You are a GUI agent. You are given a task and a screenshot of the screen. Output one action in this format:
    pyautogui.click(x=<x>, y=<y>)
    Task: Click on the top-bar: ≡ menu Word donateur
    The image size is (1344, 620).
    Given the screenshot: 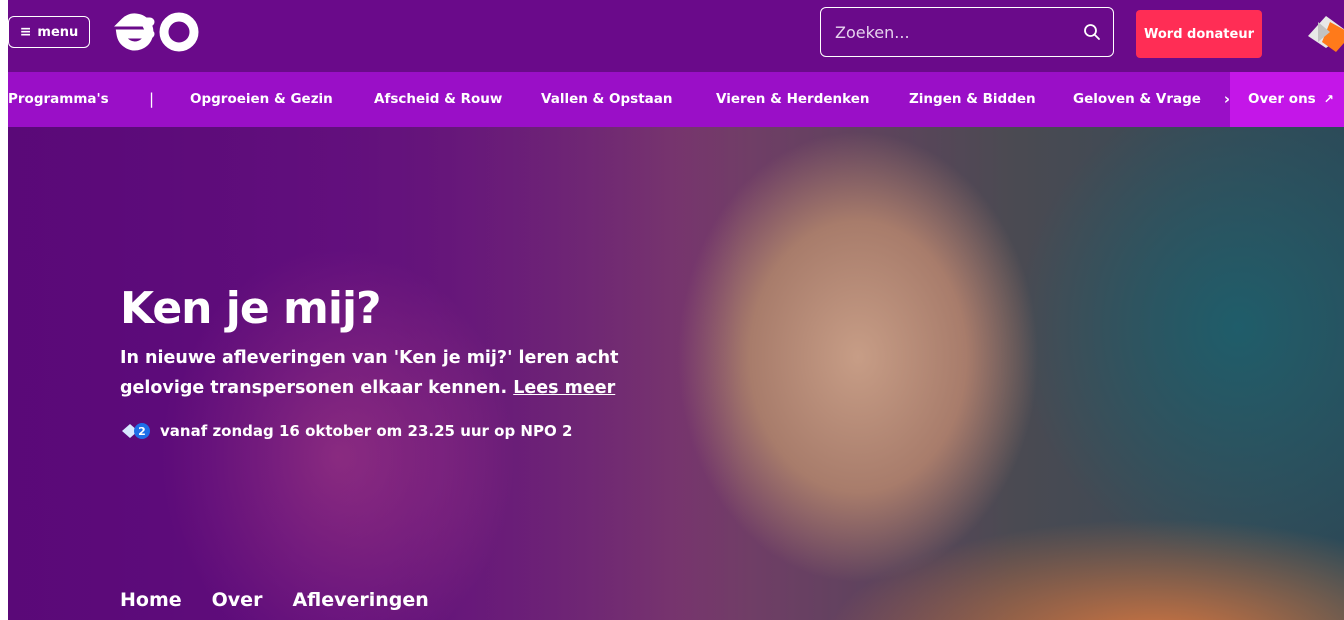 What is the action you would take?
    pyautogui.click(x=672, y=36)
    